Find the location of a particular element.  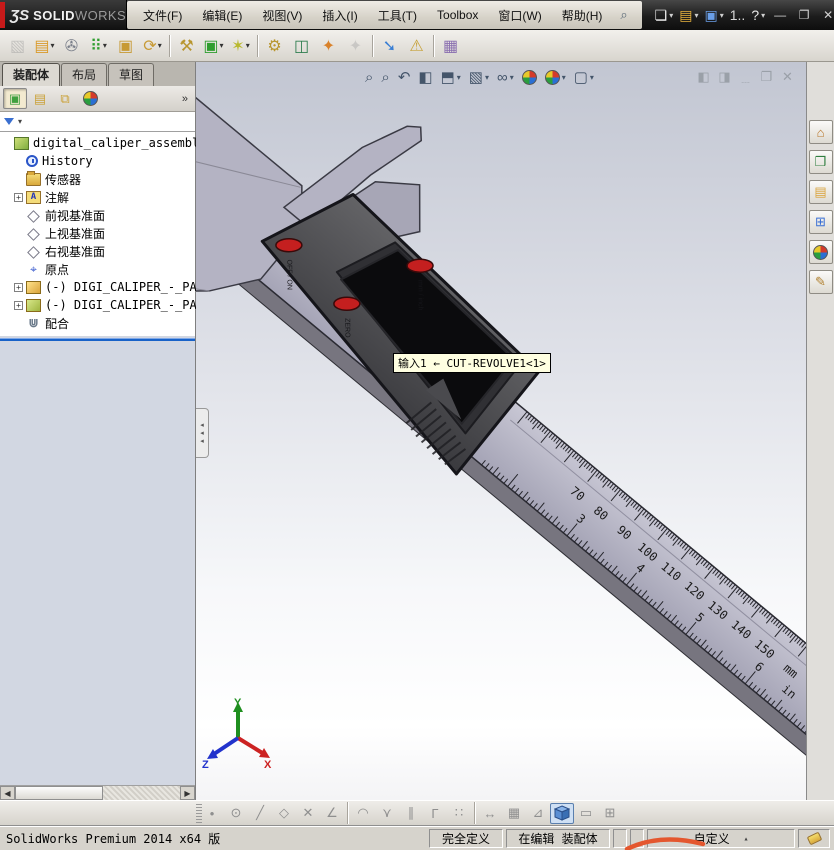

zoom-to-area-button: ⌕ is located at coordinates (385, 77).